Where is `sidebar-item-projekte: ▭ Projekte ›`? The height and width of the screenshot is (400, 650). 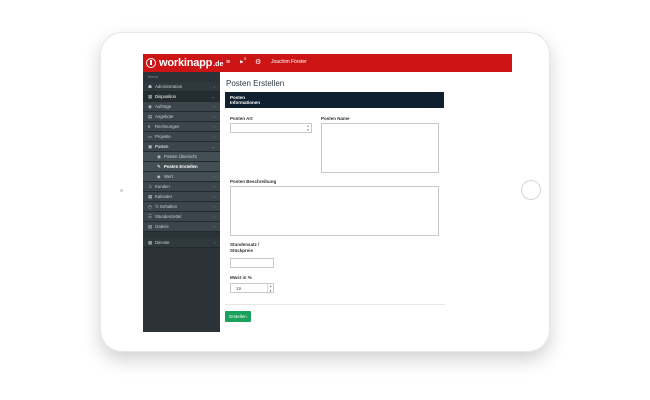 sidebar-item-projekte: ▭ Projekte › is located at coordinates (181, 137).